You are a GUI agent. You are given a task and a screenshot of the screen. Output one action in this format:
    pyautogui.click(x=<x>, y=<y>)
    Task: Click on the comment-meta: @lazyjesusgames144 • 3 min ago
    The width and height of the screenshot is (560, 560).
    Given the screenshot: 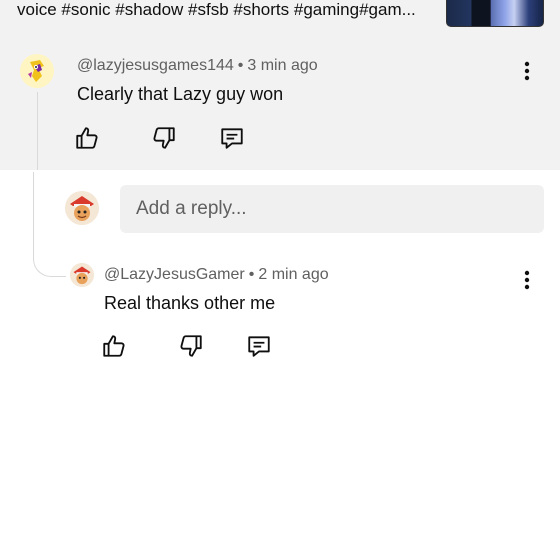 What is the action you would take?
    pyautogui.click(x=197, y=66)
    